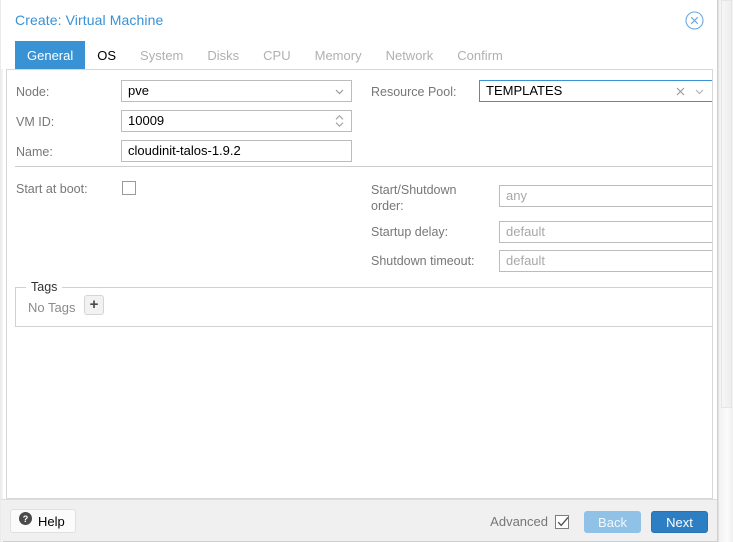 The height and width of the screenshot is (542, 733). I want to click on help-button-label: Help, so click(51, 521).